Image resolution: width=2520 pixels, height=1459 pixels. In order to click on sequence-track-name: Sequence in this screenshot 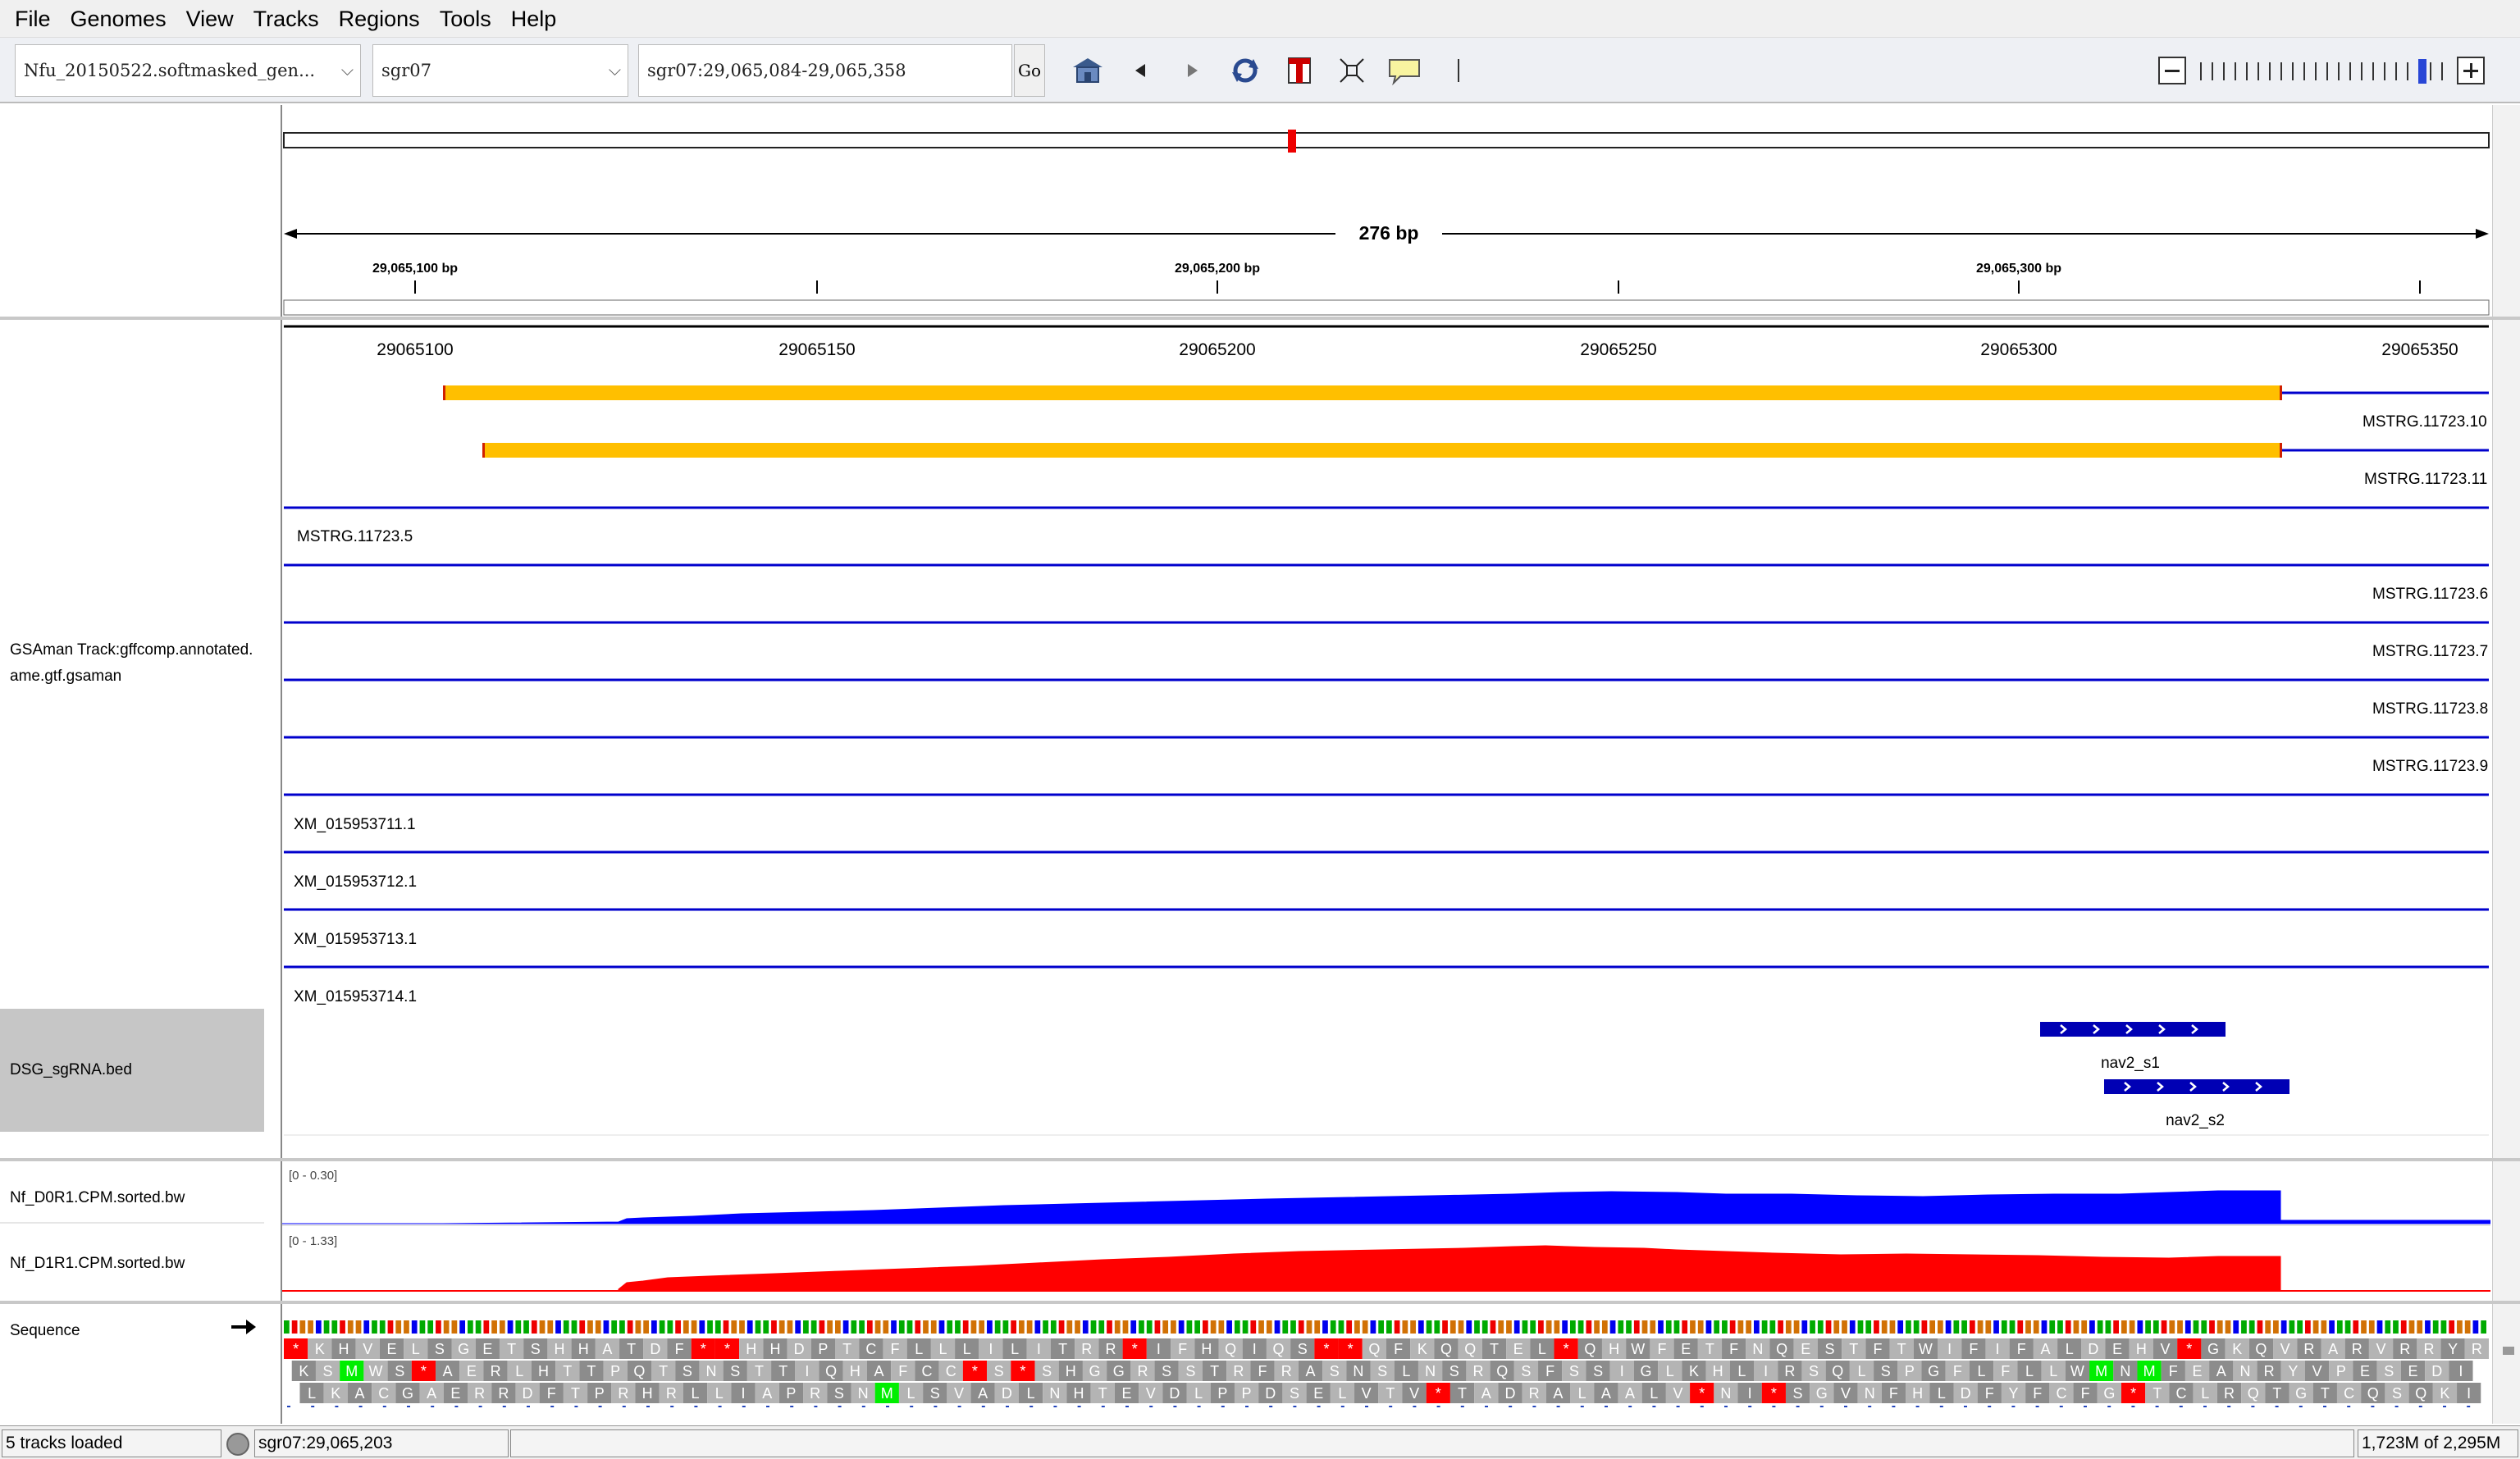, I will do `click(45, 1331)`.